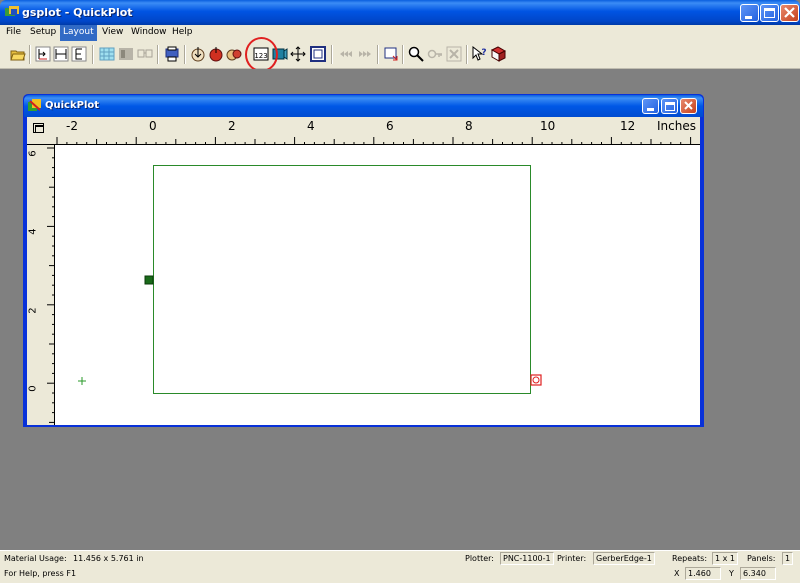  What do you see at coordinates (149, 33) in the screenshot?
I see `menu-window: Window` at bounding box center [149, 33].